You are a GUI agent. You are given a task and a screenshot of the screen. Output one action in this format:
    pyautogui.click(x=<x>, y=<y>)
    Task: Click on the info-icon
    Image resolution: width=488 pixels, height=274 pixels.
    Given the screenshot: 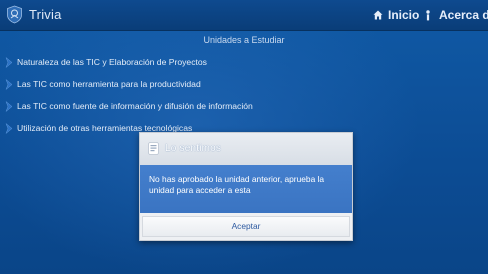 What is the action you would take?
    pyautogui.click(x=428, y=14)
    